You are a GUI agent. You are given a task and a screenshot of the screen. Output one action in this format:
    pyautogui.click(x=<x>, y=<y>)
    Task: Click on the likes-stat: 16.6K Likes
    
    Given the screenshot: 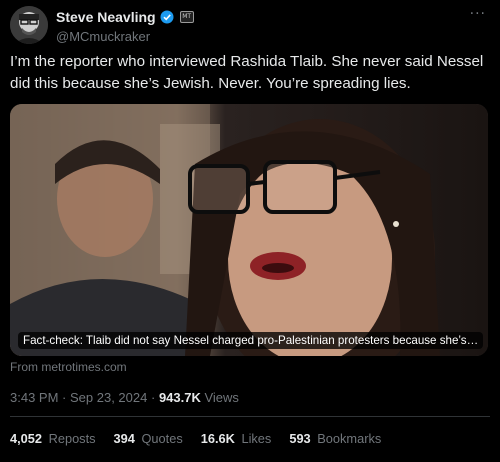 What is the action you would take?
    pyautogui.click(x=236, y=438)
    